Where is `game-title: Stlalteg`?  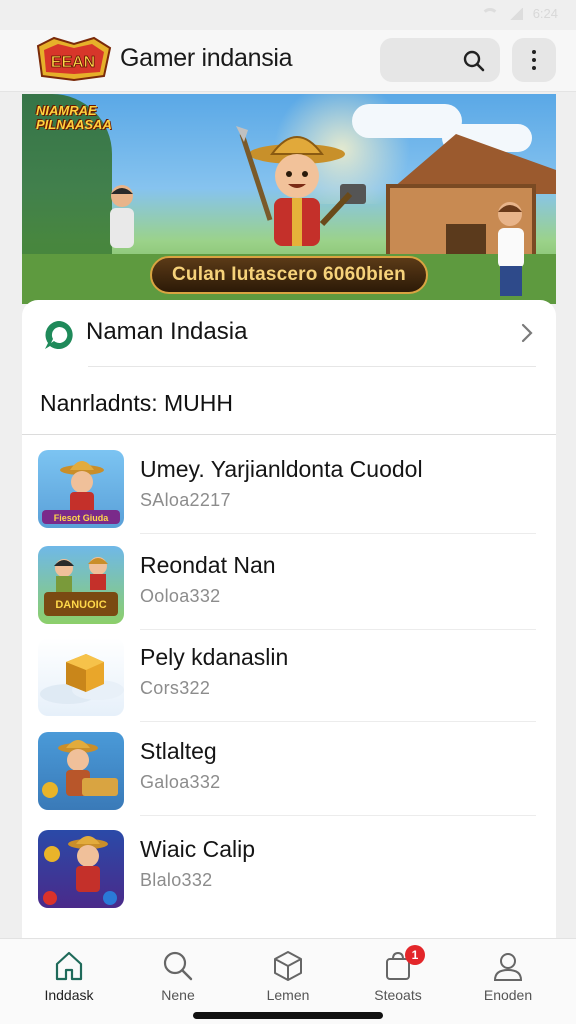 game-title: Stlalteg is located at coordinates (178, 751).